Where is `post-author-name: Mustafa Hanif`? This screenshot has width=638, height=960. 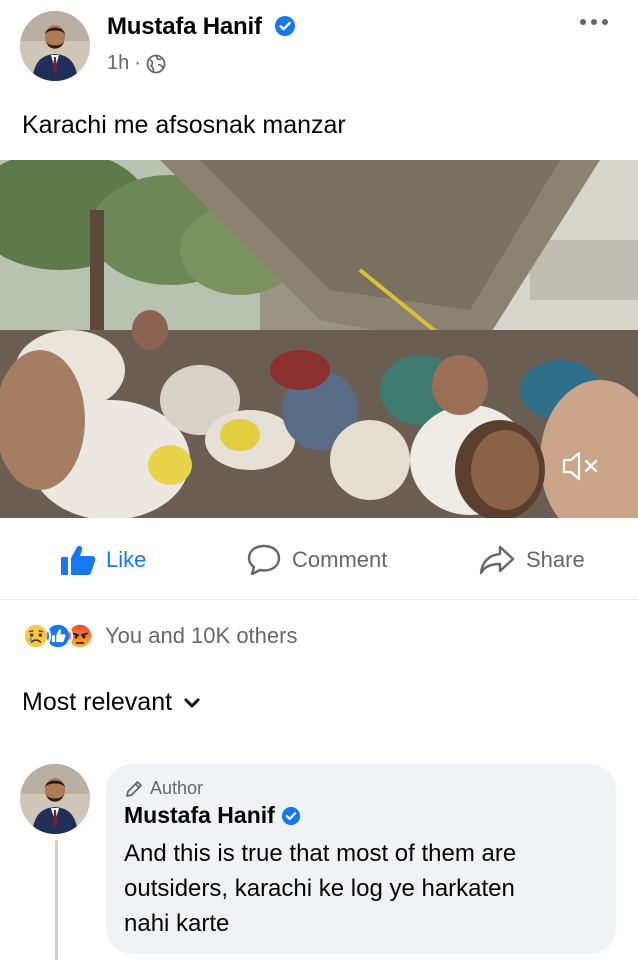
post-author-name: Mustafa Hanif is located at coordinates (201, 27).